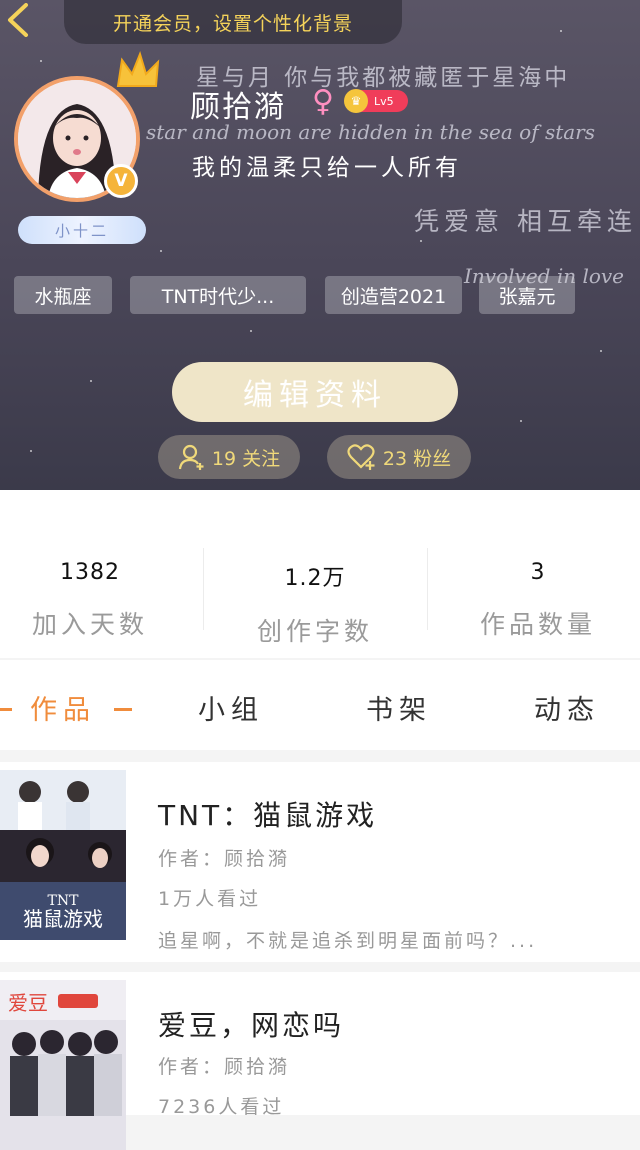 Image resolution: width=640 pixels, height=1150 pixels. Describe the element at coordinates (356, 101) in the screenshot. I see `level-crown-icon: ♛` at that location.